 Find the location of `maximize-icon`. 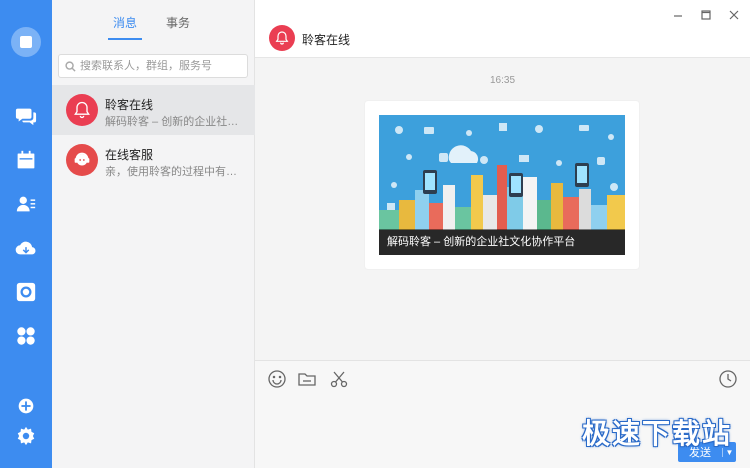

maximize-icon is located at coordinates (706, 15).